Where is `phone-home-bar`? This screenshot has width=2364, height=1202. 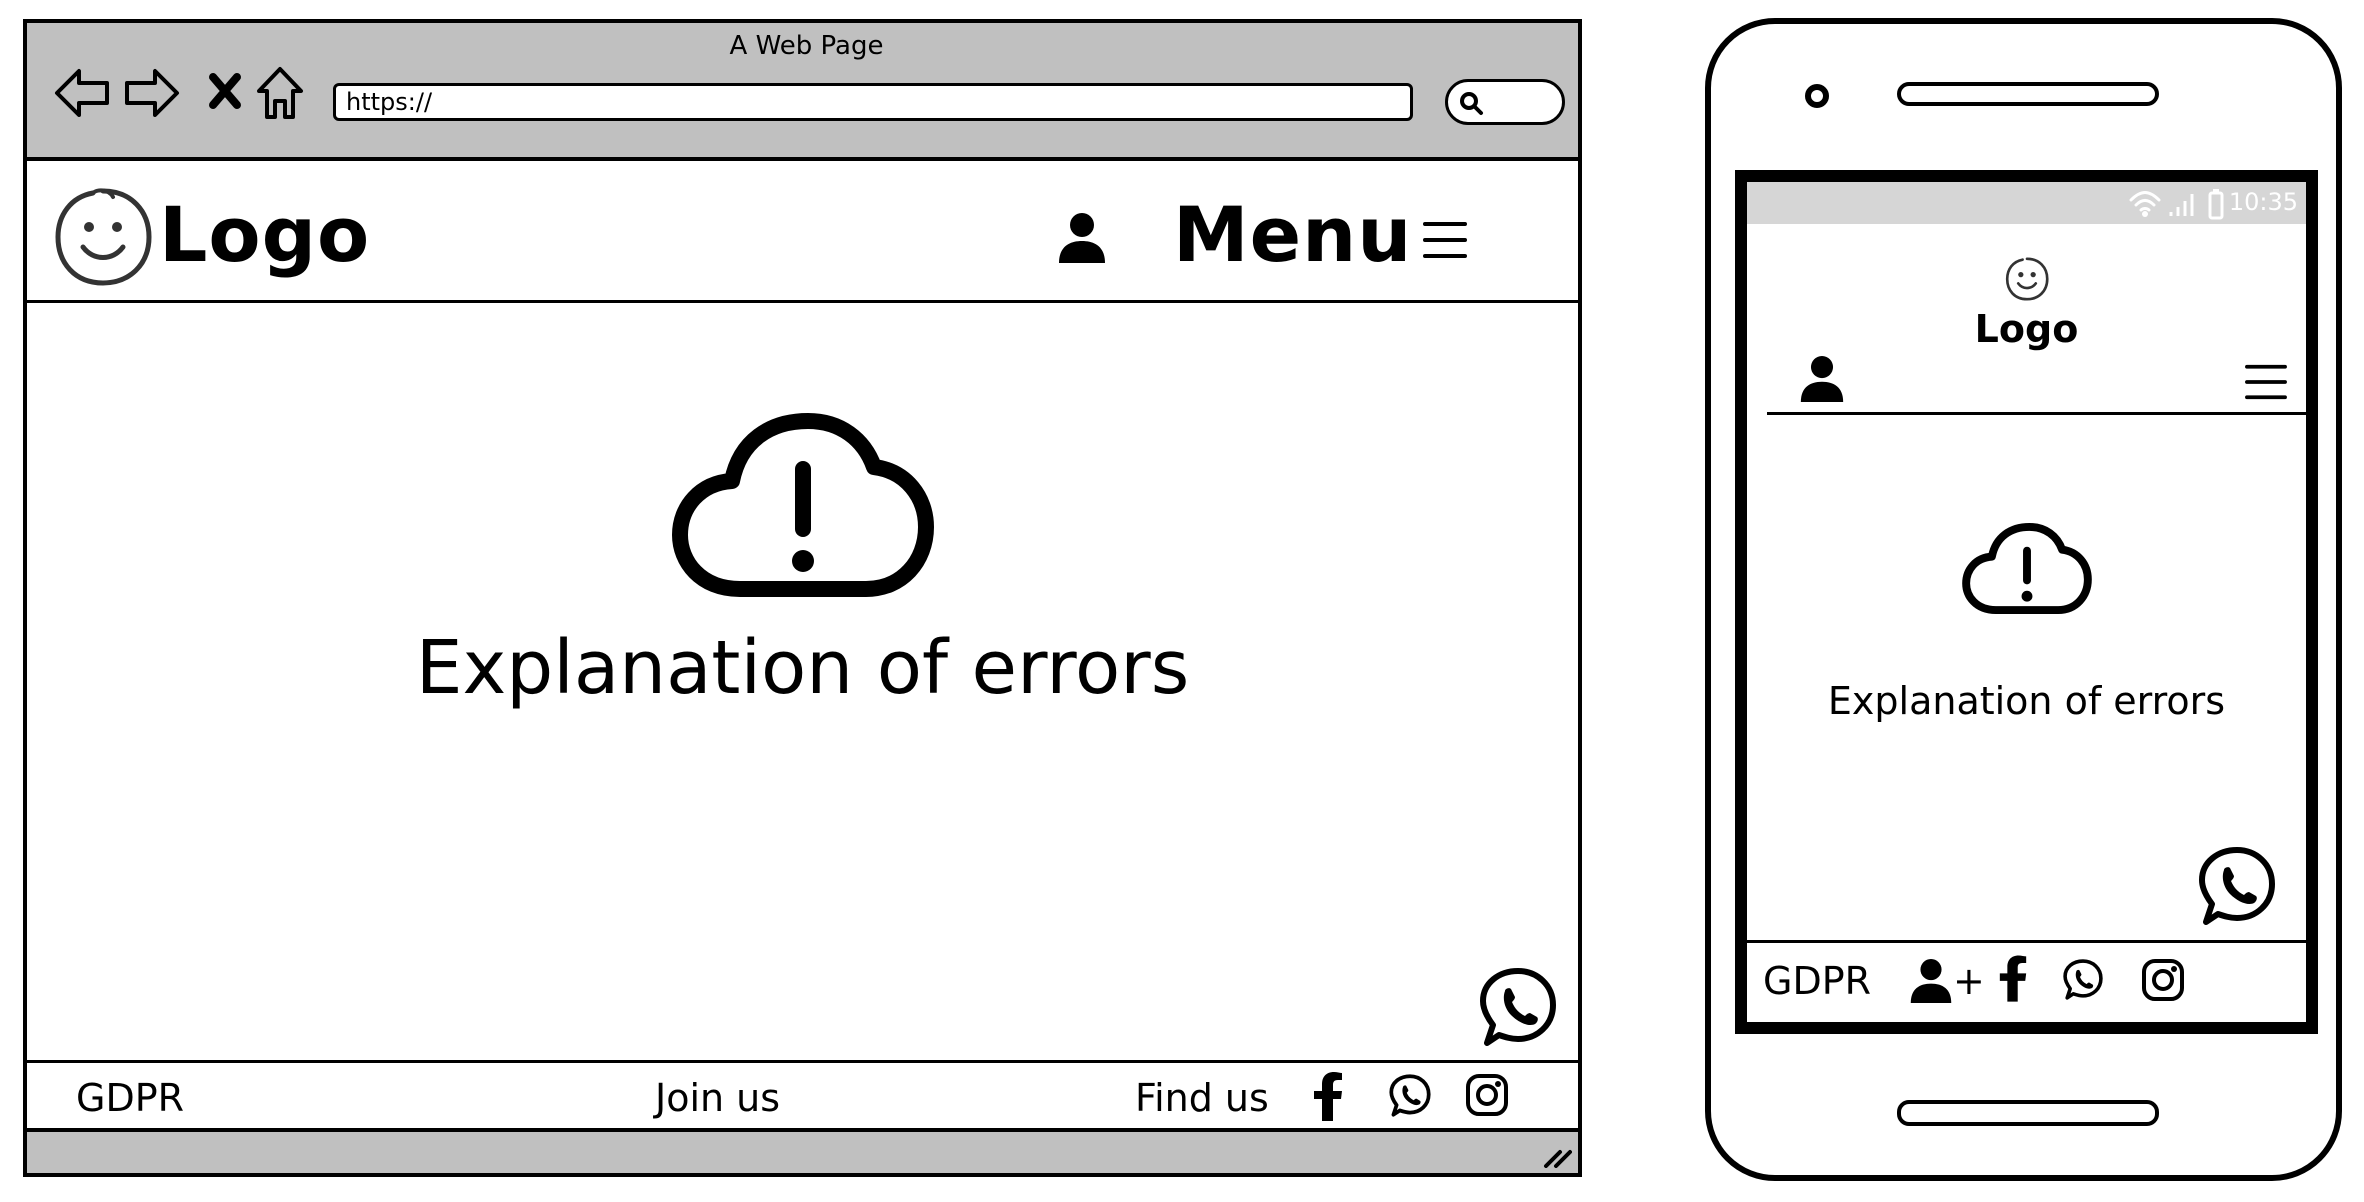
phone-home-bar is located at coordinates (2028, 1113).